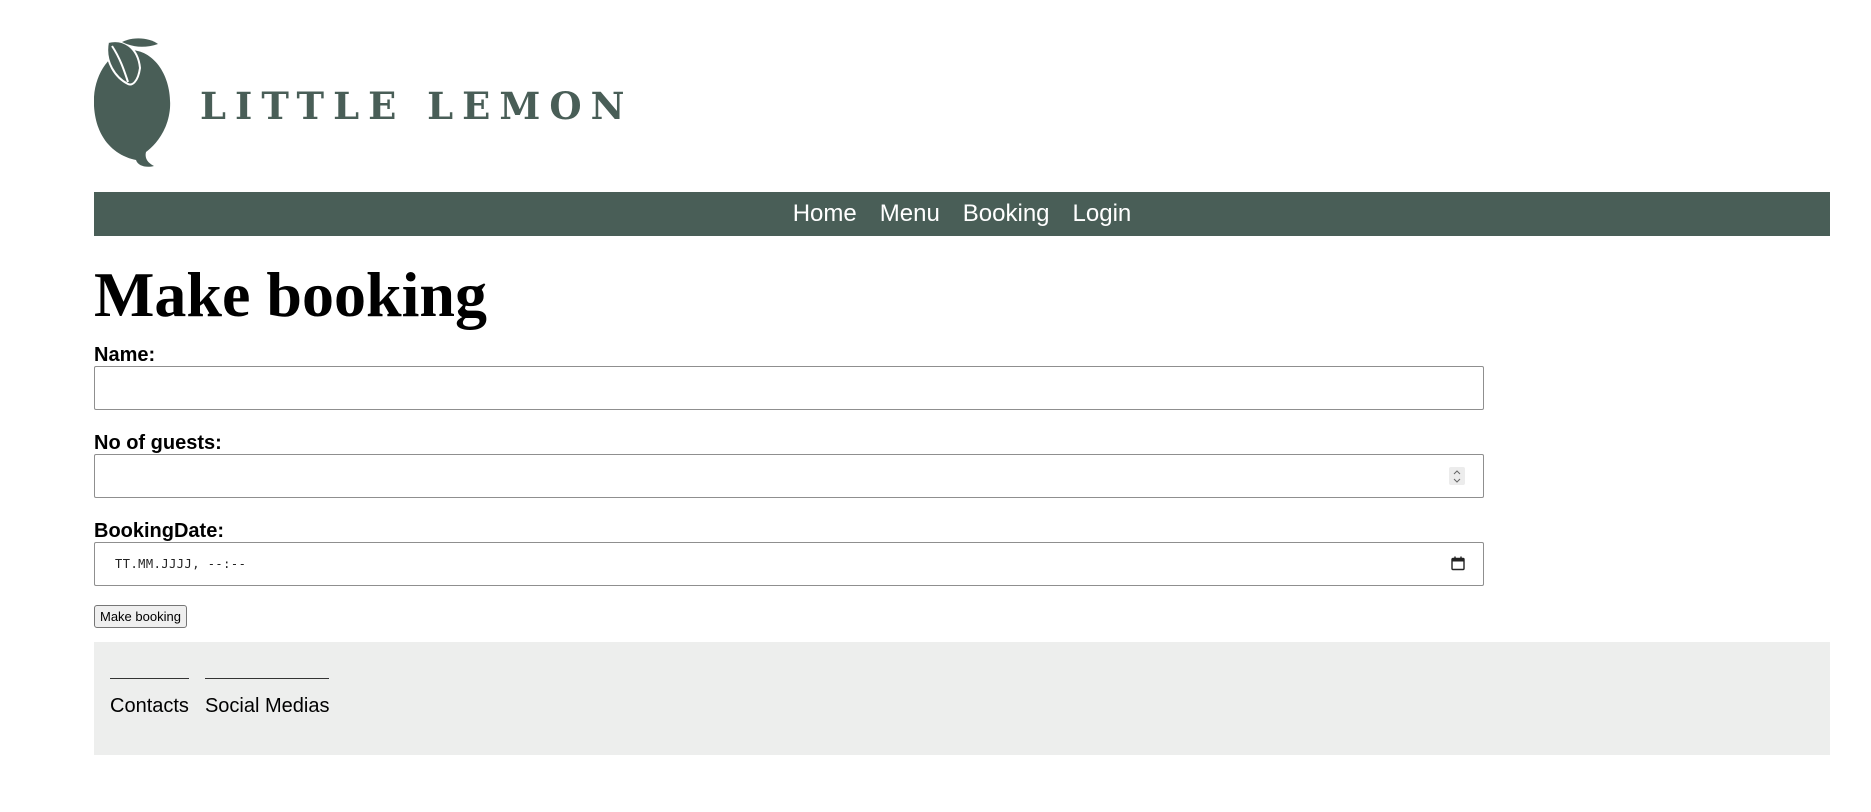  I want to click on nav-login: Login, so click(1102, 214).